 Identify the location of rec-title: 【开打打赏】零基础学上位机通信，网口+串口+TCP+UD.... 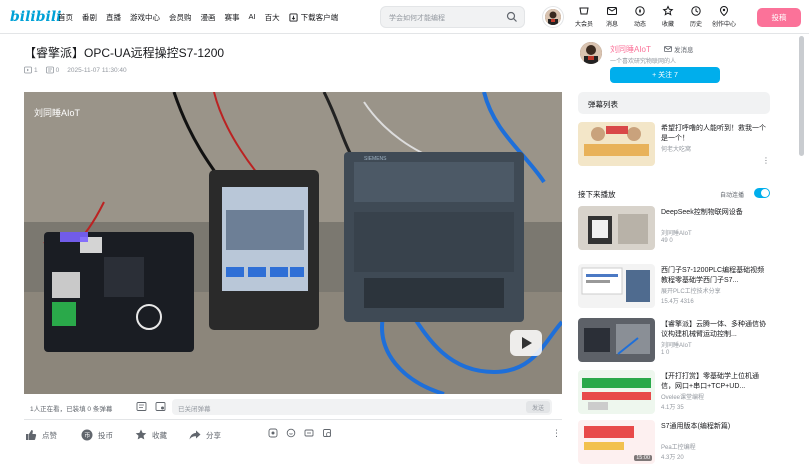
(710, 381).